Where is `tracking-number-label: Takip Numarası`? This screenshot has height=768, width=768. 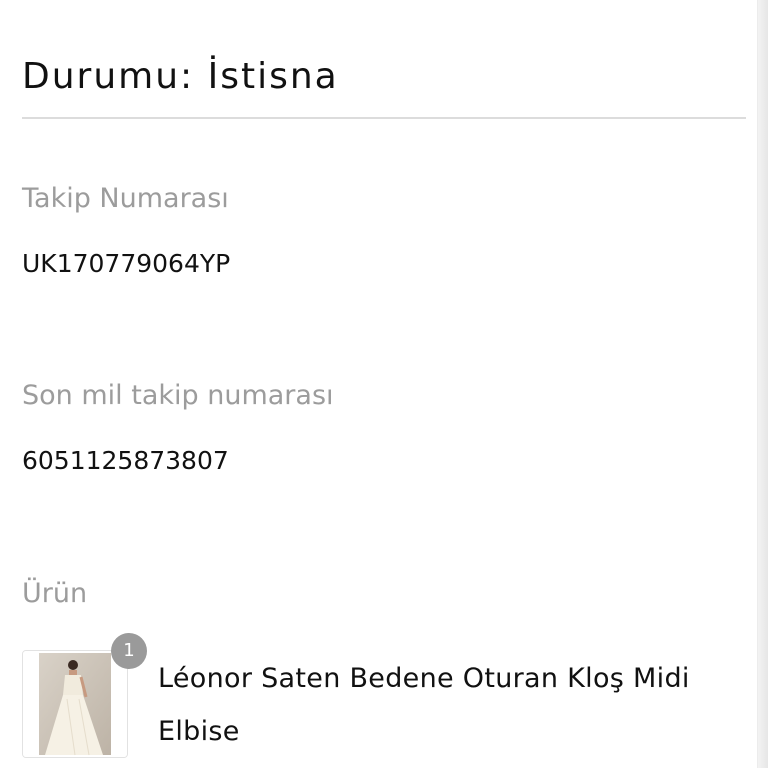
tracking-number-label: Takip Numarası is located at coordinates (125, 198).